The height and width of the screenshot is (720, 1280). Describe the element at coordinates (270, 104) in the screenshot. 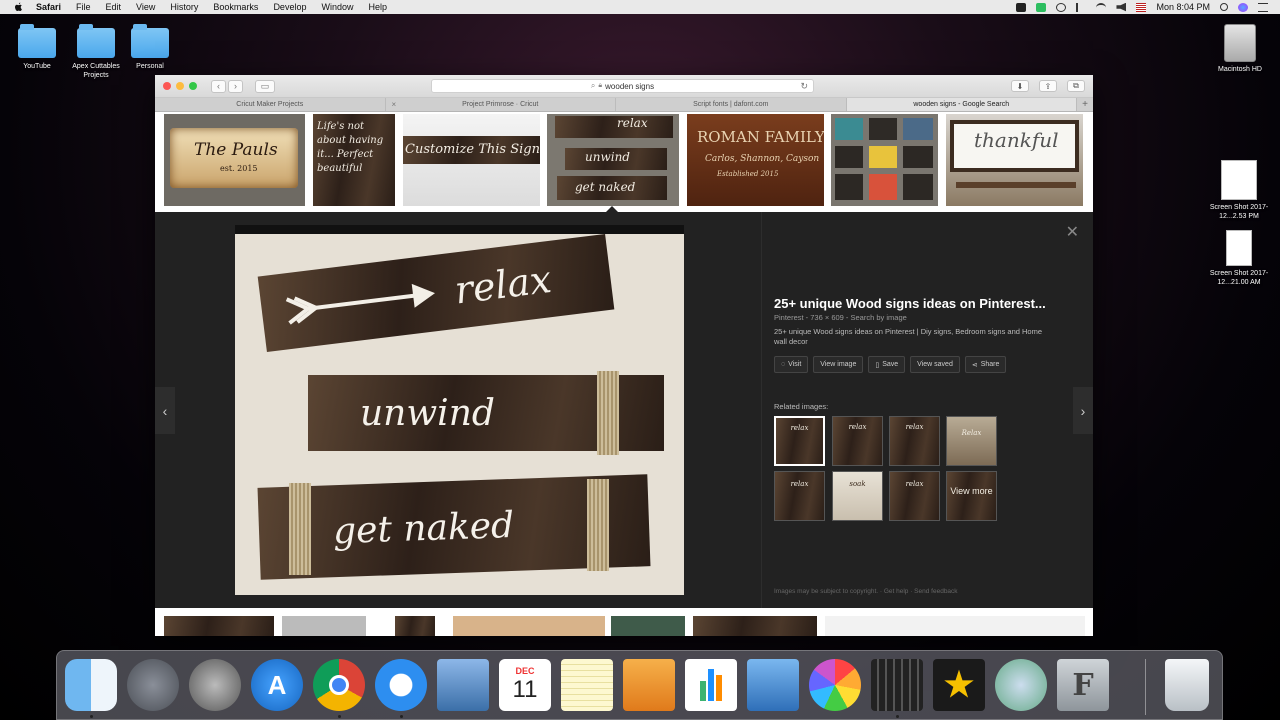

I see `tab-cricut-maker: Cricut Maker Projects` at that location.